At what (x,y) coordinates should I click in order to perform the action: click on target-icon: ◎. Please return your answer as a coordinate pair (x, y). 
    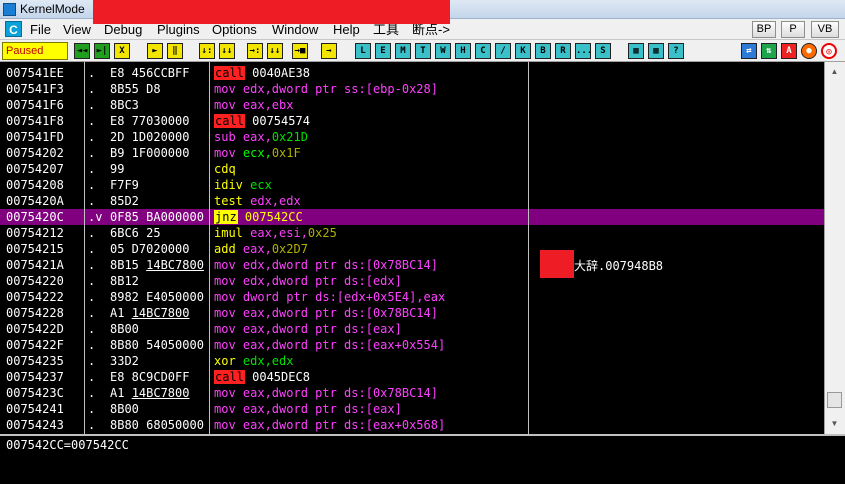
    Looking at the image, I should click on (829, 51).